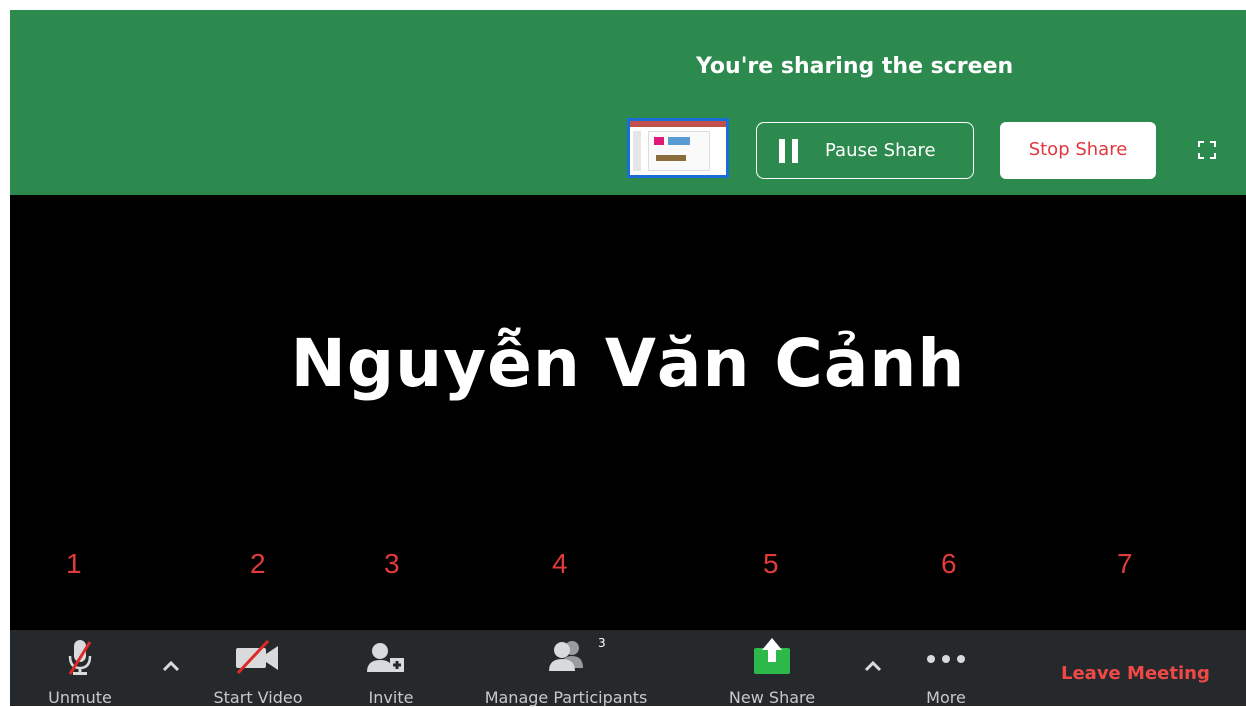  What do you see at coordinates (566, 656) in the screenshot?
I see `participants-icon` at bounding box center [566, 656].